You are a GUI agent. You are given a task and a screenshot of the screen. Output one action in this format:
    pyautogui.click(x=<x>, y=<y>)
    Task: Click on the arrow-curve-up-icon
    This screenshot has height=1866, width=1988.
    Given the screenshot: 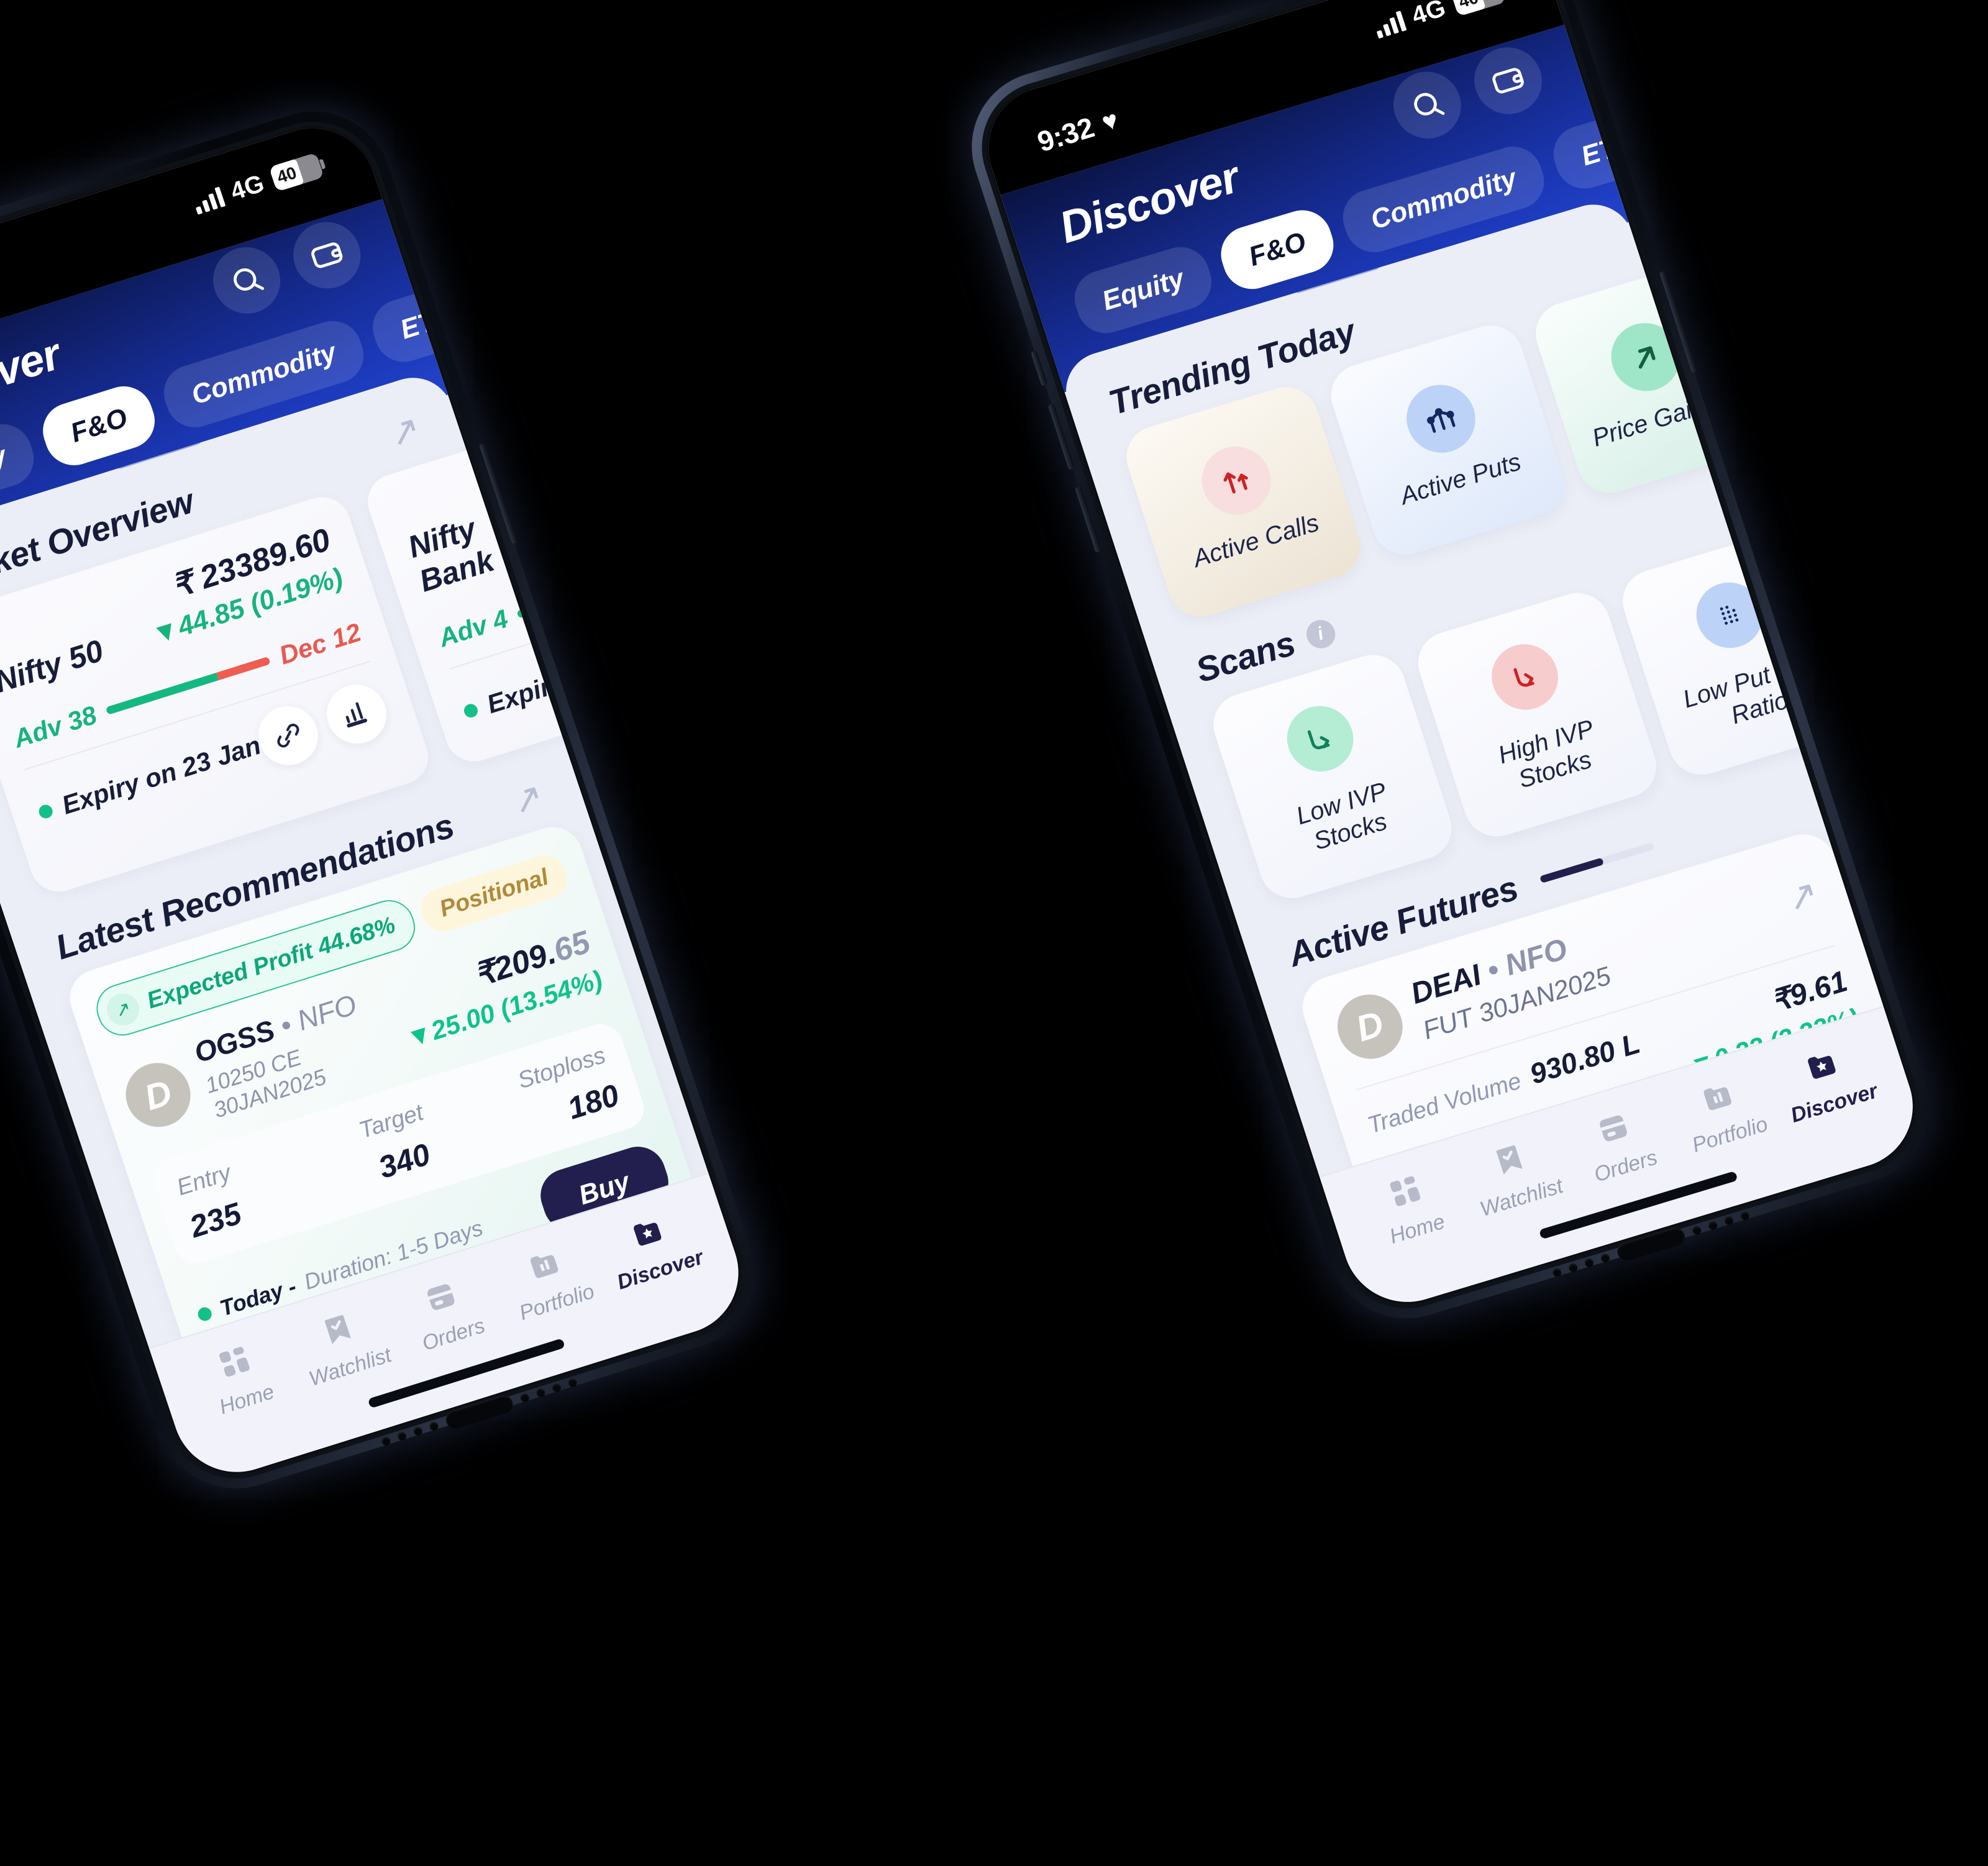 What is the action you would take?
    pyautogui.click(x=1525, y=676)
    